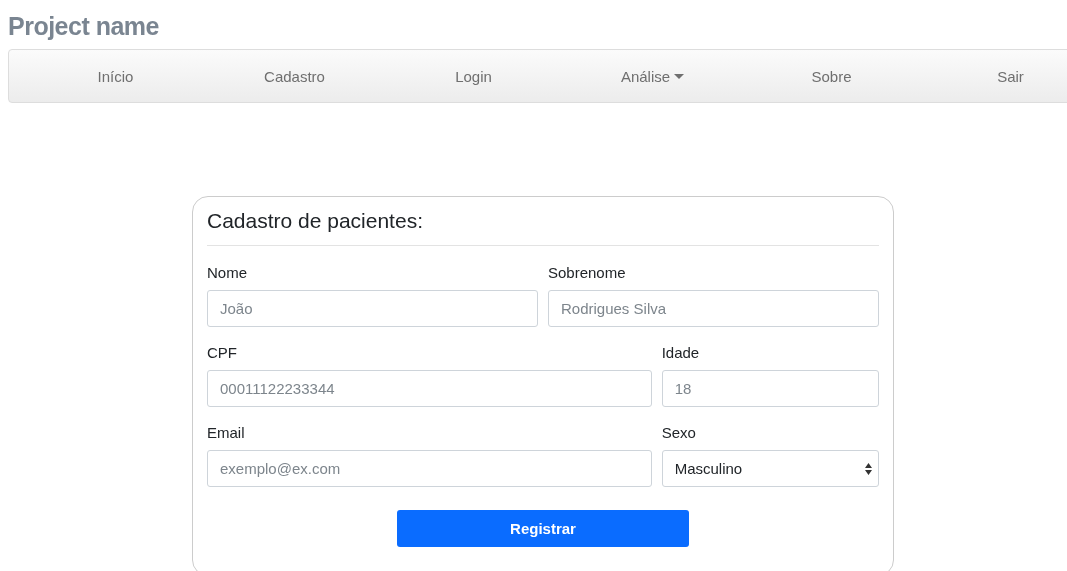 The width and height of the screenshot is (1067, 571). What do you see at coordinates (1010, 76) in the screenshot?
I see `nav-link: Sair` at bounding box center [1010, 76].